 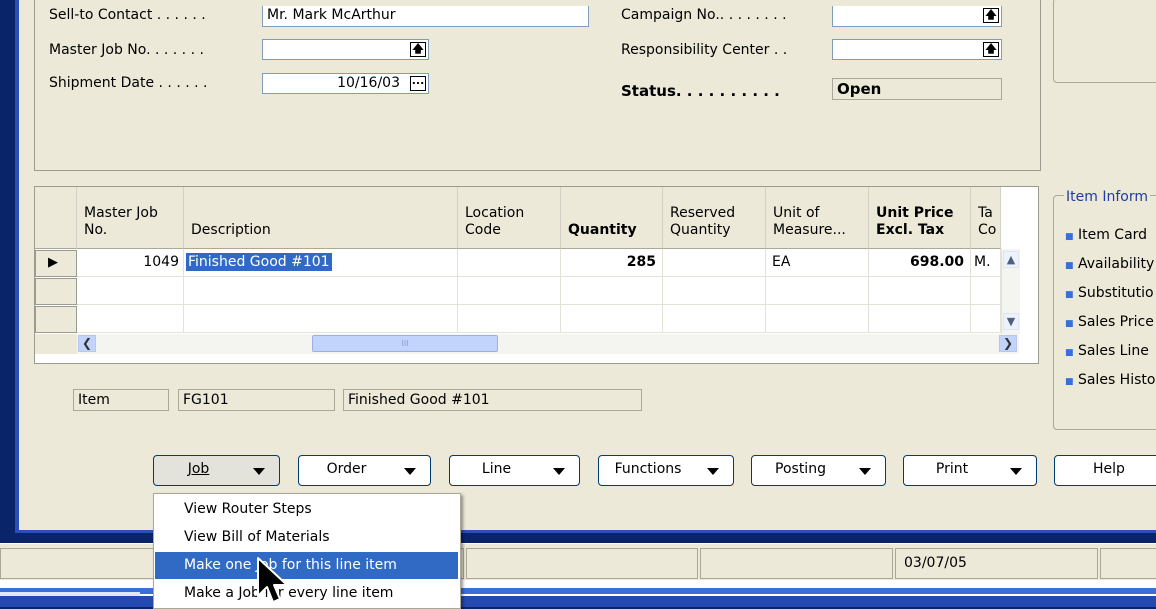 What do you see at coordinates (714, 263) in the screenshot?
I see `cell-reserved-quantity` at bounding box center [714, 263].